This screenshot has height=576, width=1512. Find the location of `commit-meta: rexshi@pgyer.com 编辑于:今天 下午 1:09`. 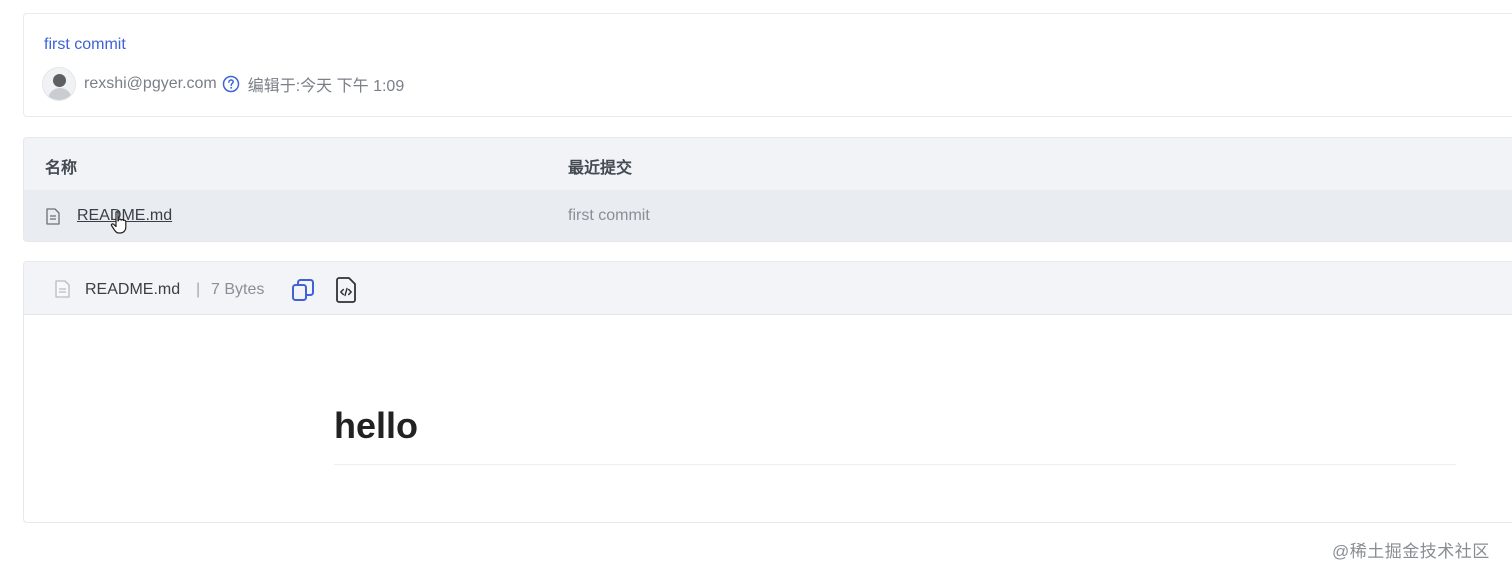

commit-meta: rexshi@pgyer.com 编辑于:今天 下午 1:09 is located at coordinates (223, 84).